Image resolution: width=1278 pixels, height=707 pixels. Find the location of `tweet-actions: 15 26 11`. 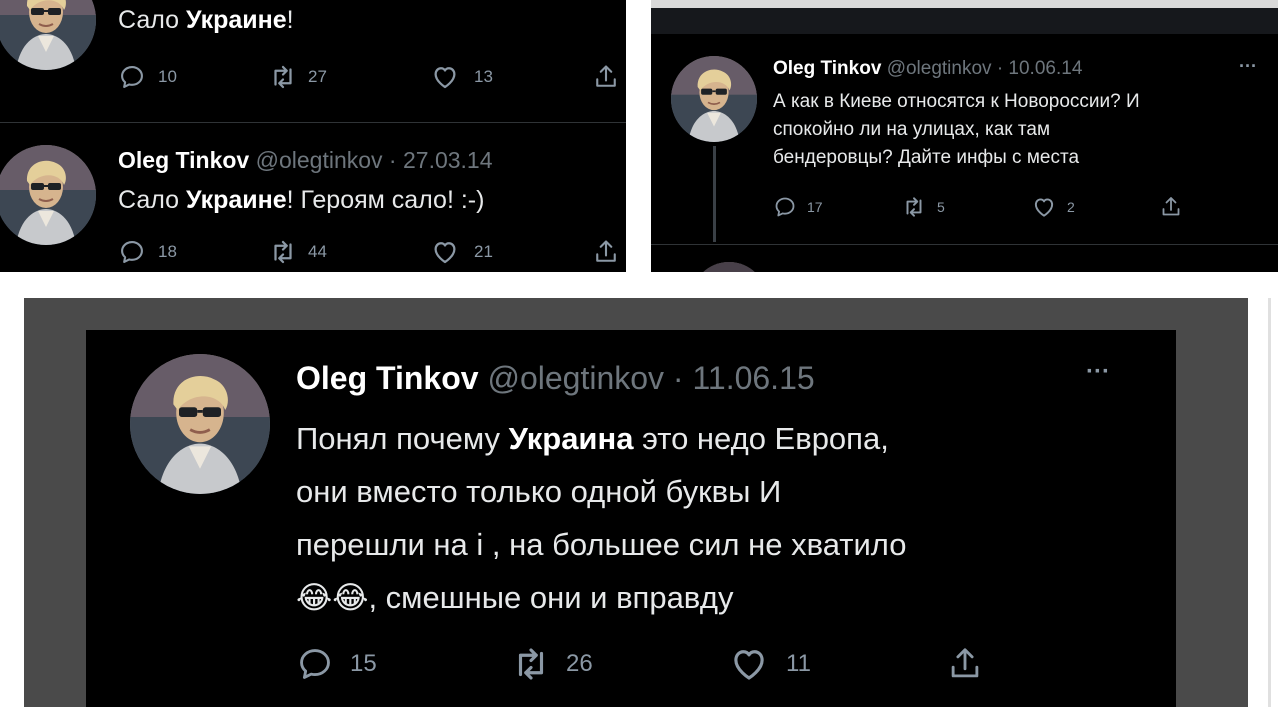

tweet-actions: 15 26 11 is located at coordinates (696, 664).